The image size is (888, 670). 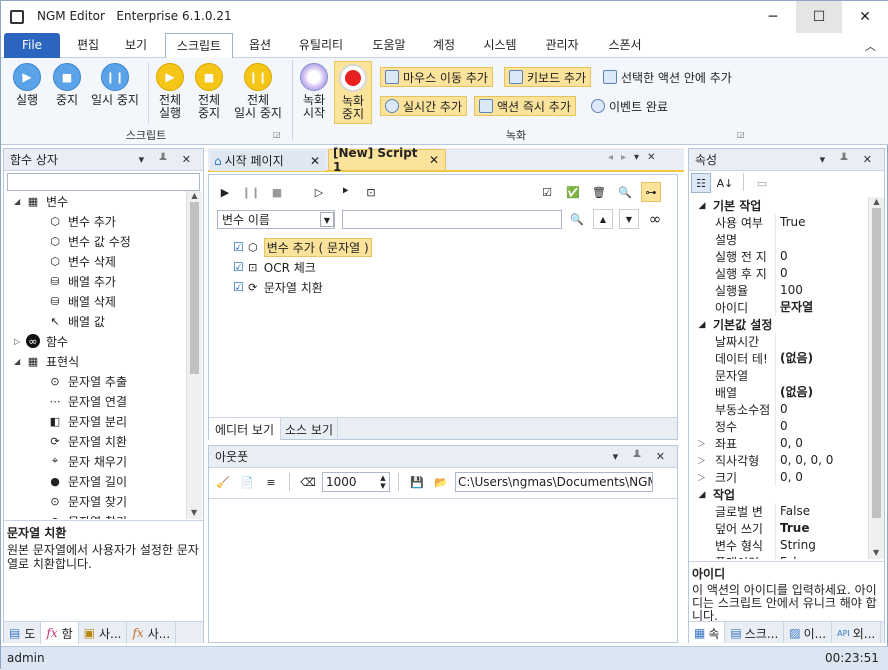 I want to click on check-all-icon: ☑, so click(x=547, y=192).